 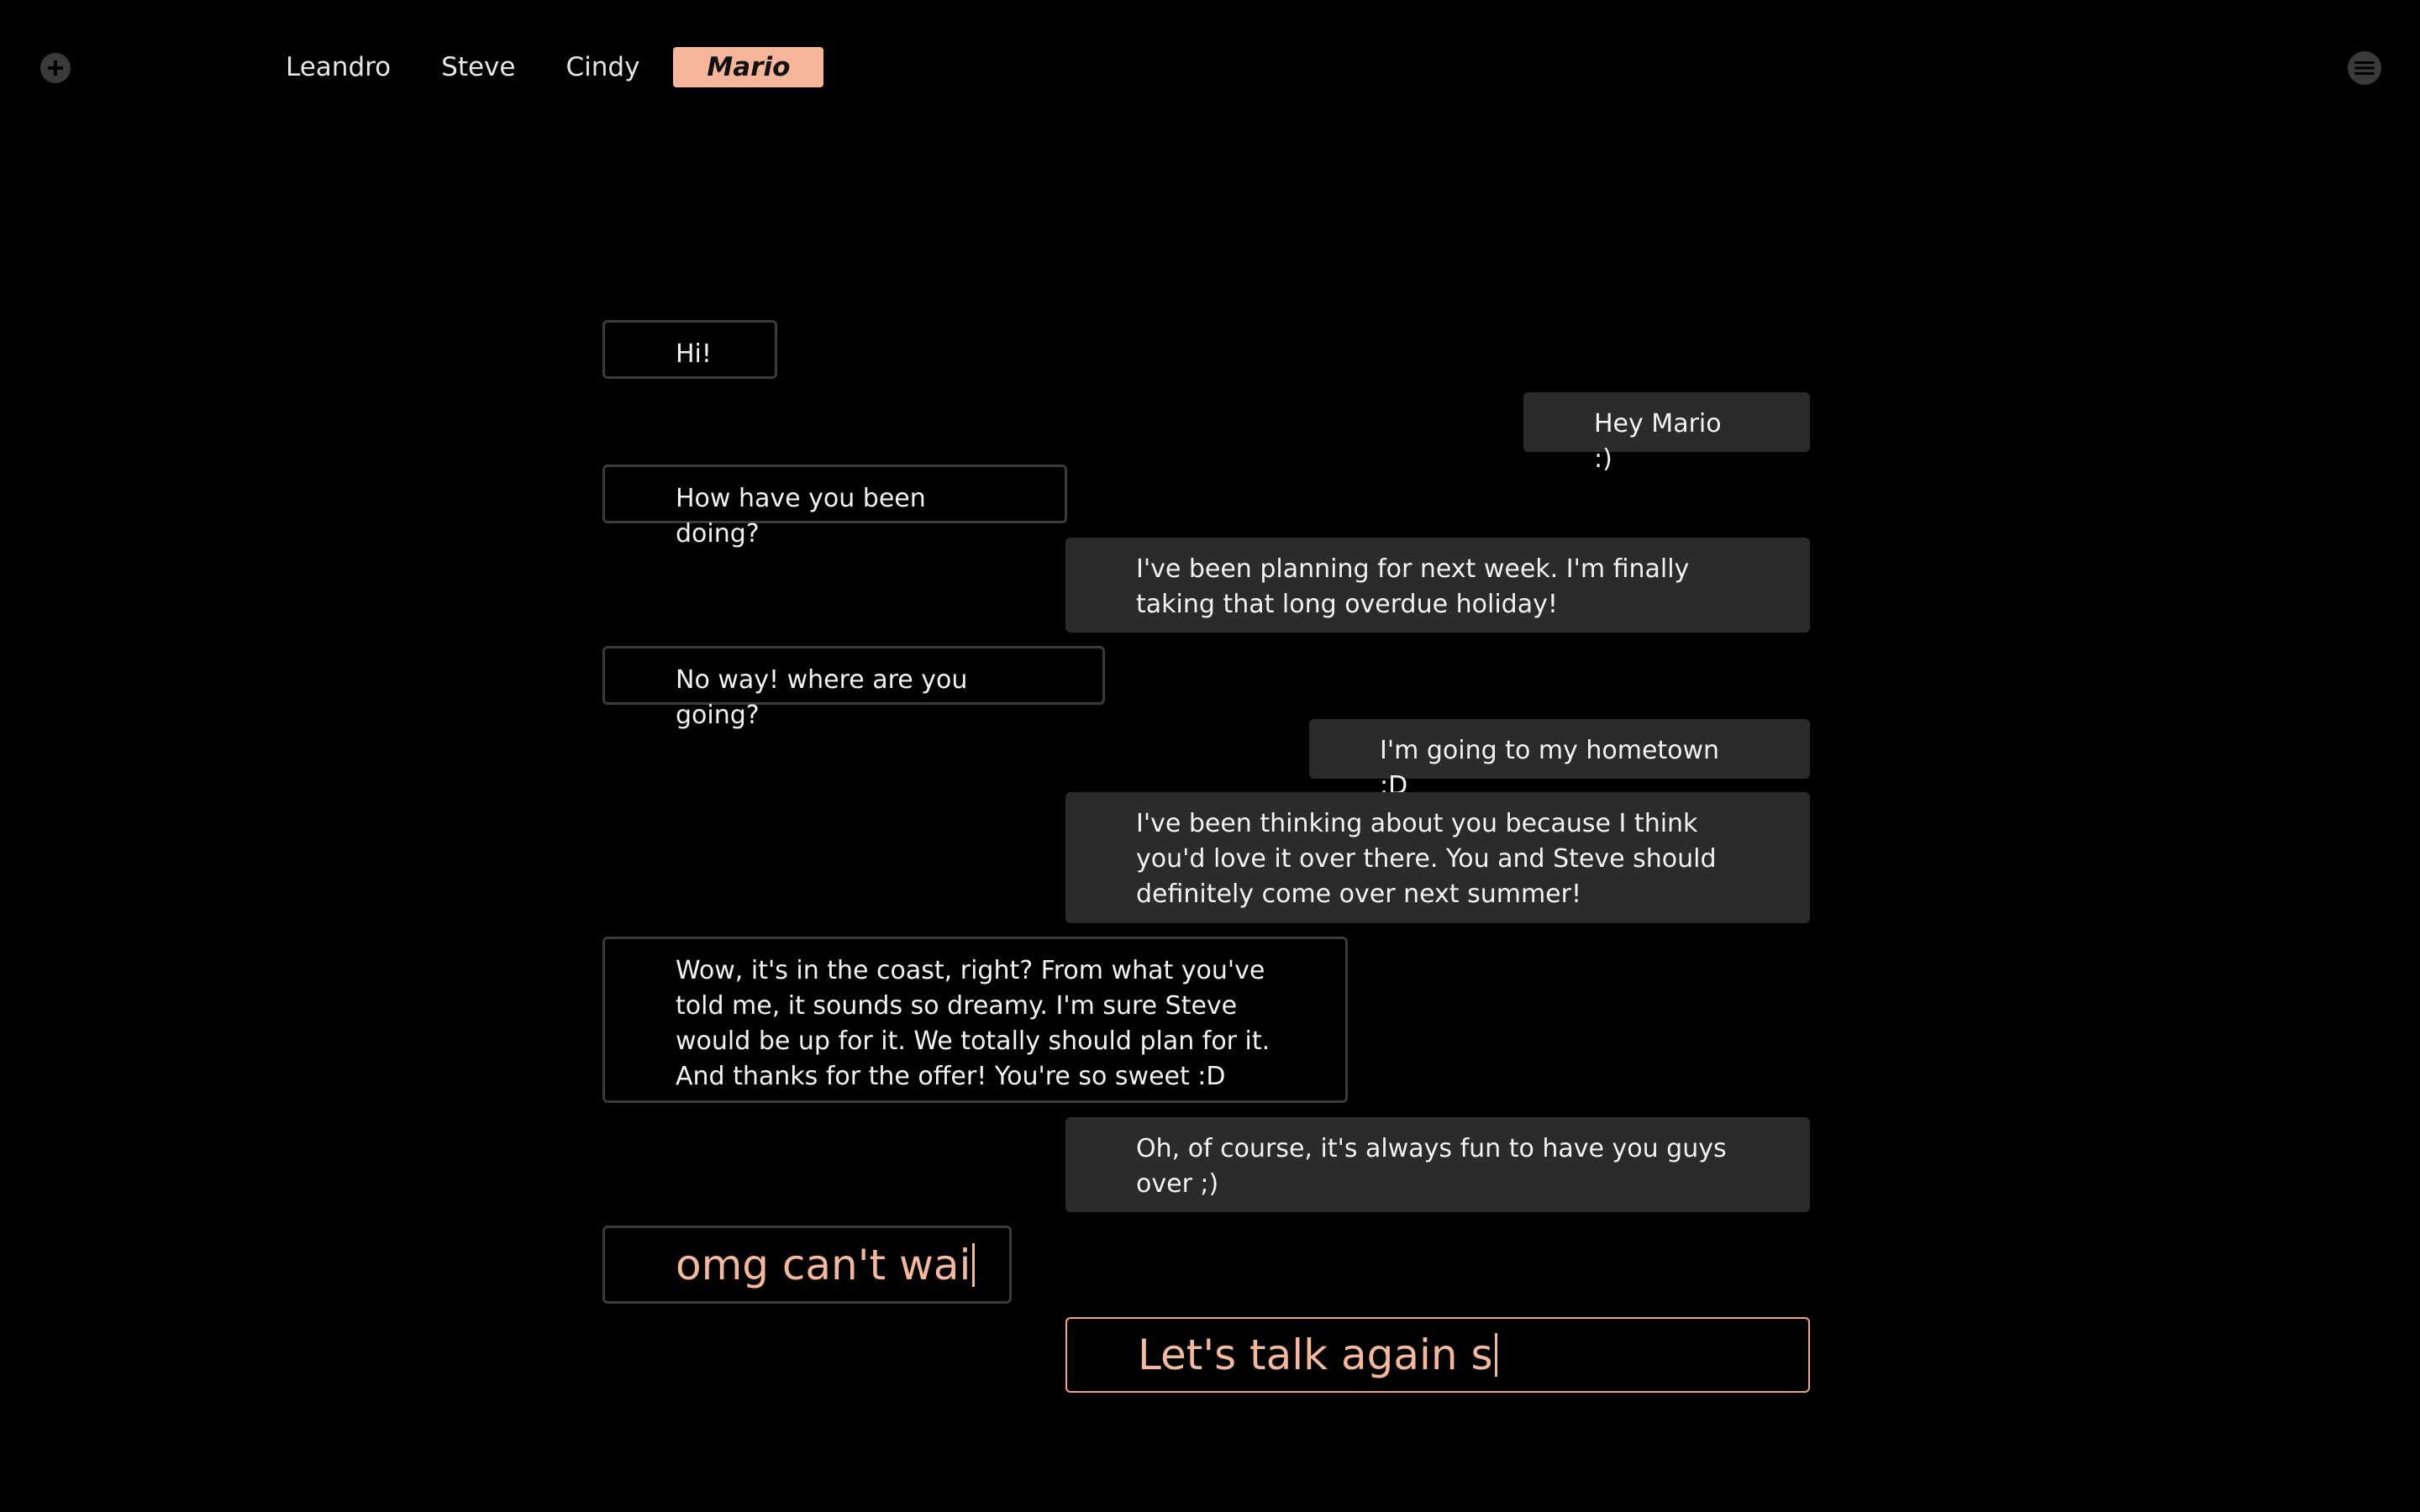 I want to click on message-compose-input: Let's talk again s, so click(x=1437, y=1355).